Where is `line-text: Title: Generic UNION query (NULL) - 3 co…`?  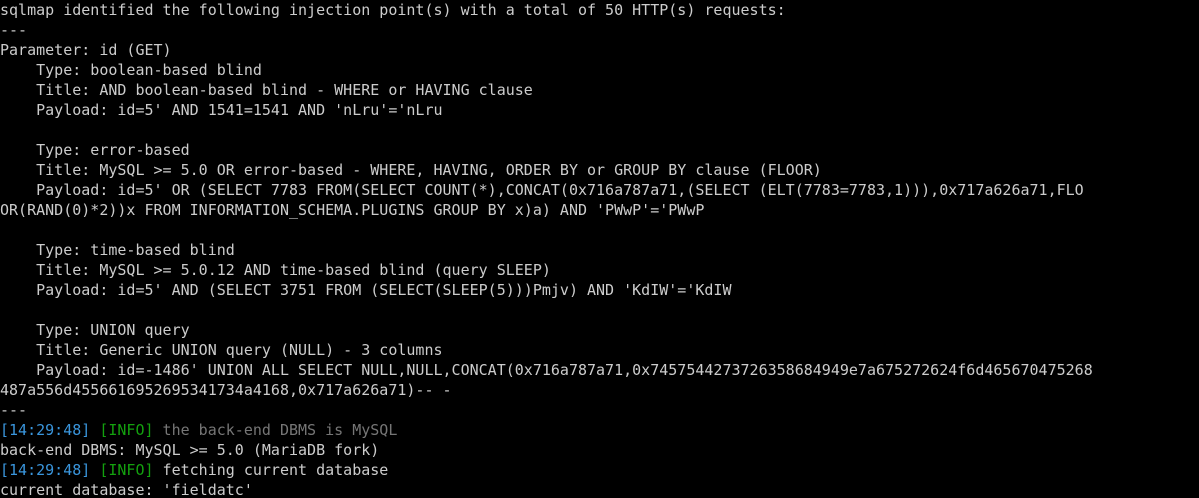 line-text: Title: Generic UNION query (NULL) - 3 co… is located at coordinates (221, 350).